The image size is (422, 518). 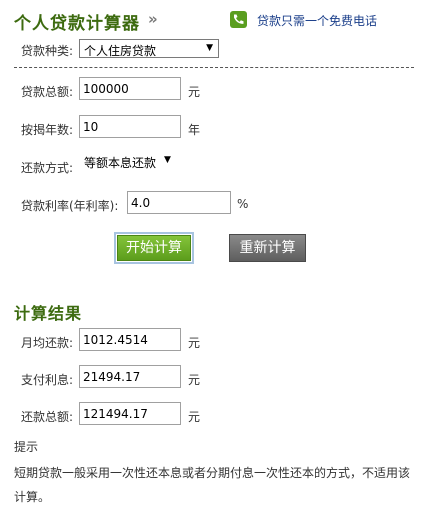 I want to click on start-calc-button: 开始计算, so click(x=154, y=248).